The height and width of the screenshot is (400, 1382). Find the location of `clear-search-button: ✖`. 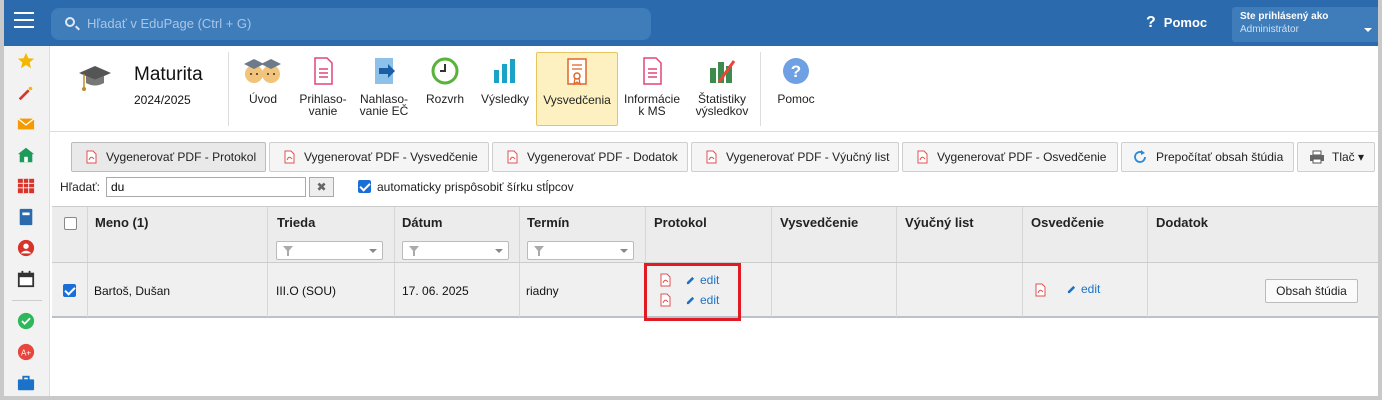

clear-search-button: ✖ is located at coordinates (321, 187).